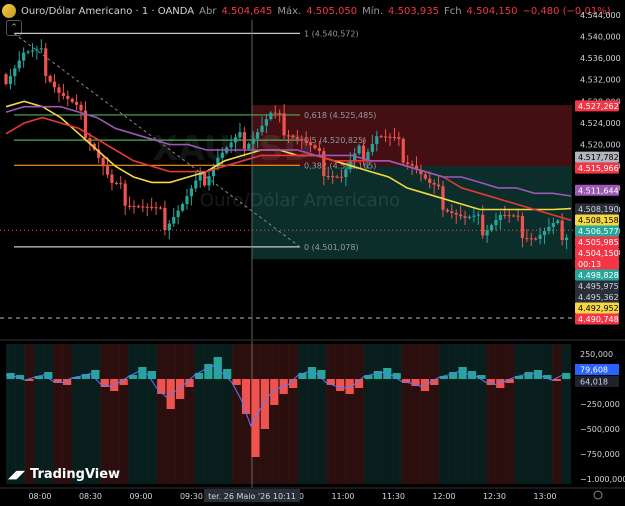 The height and width of the screenshot is (506, 625). Describe the element at coordinates (596, 354) in the screenshot. I see `osc-y-tick-label: 250,000` at that location.